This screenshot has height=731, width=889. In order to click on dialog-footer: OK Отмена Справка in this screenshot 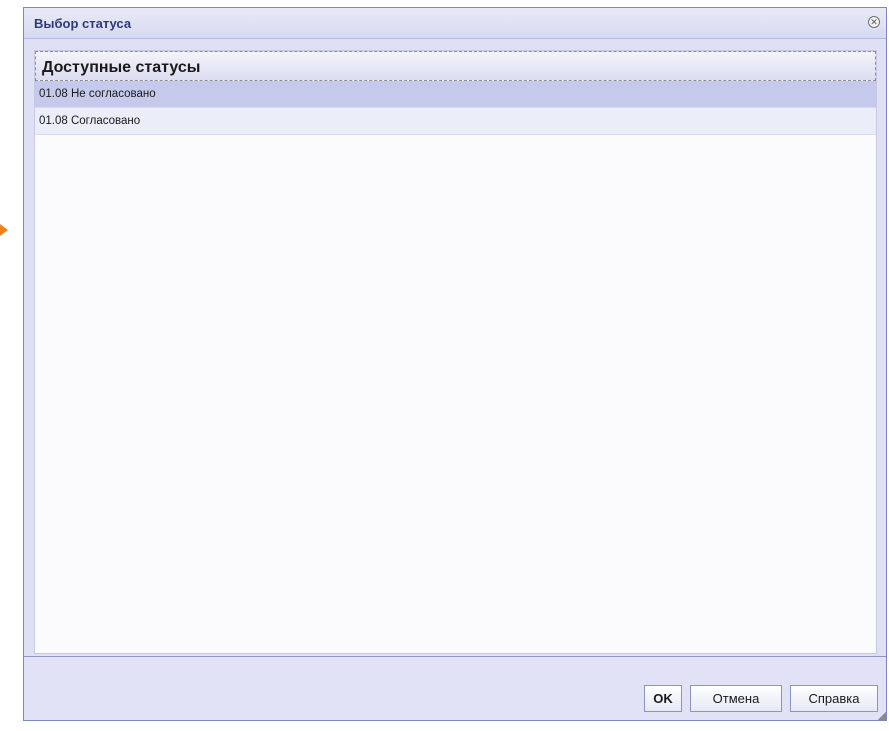, I will do `click(455, 688)`.